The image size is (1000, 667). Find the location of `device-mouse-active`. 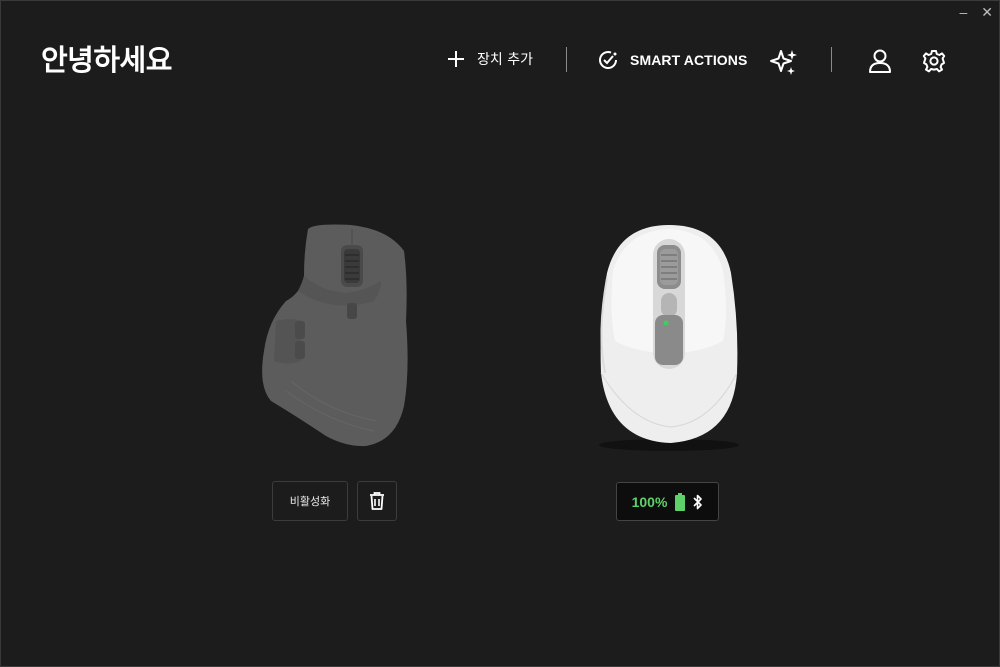

device-mouse-active is located at coordinates (671, 338).